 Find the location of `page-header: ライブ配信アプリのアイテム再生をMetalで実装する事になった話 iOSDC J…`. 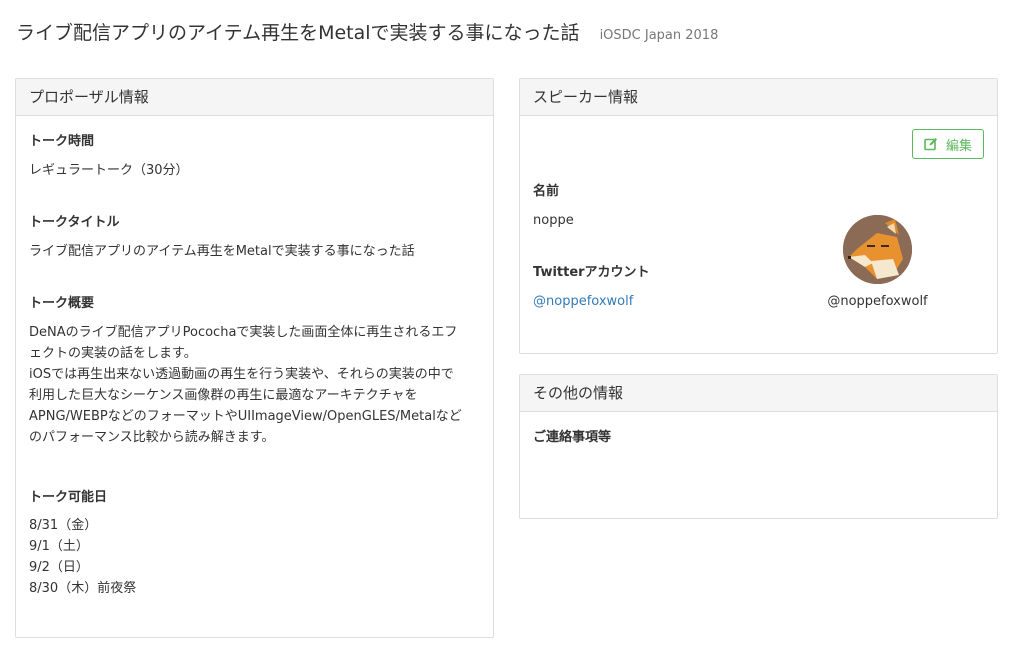

page-header: ライブ配信アプリのアイテム再生をMetalで実装する事になった話 iOSDC J… is located at coordinates (367, 31).